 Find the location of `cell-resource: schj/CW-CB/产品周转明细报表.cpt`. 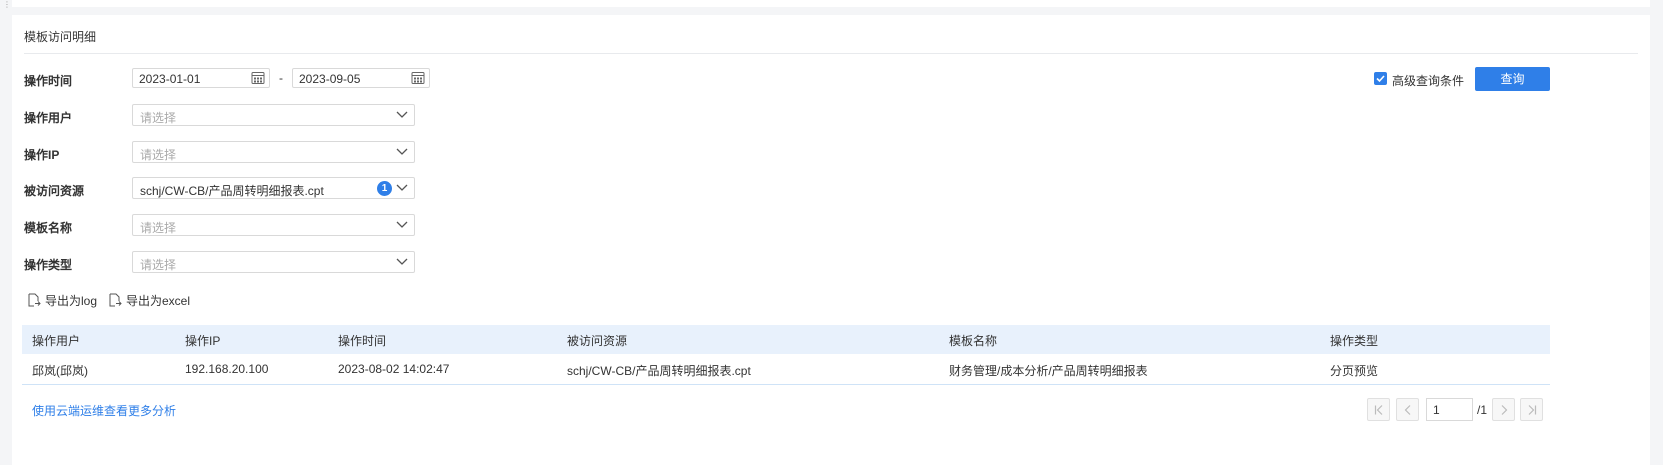

cell-resource: schj/CW-CB/产品周转明细报表.cpt is located at coordinates (659, 371).